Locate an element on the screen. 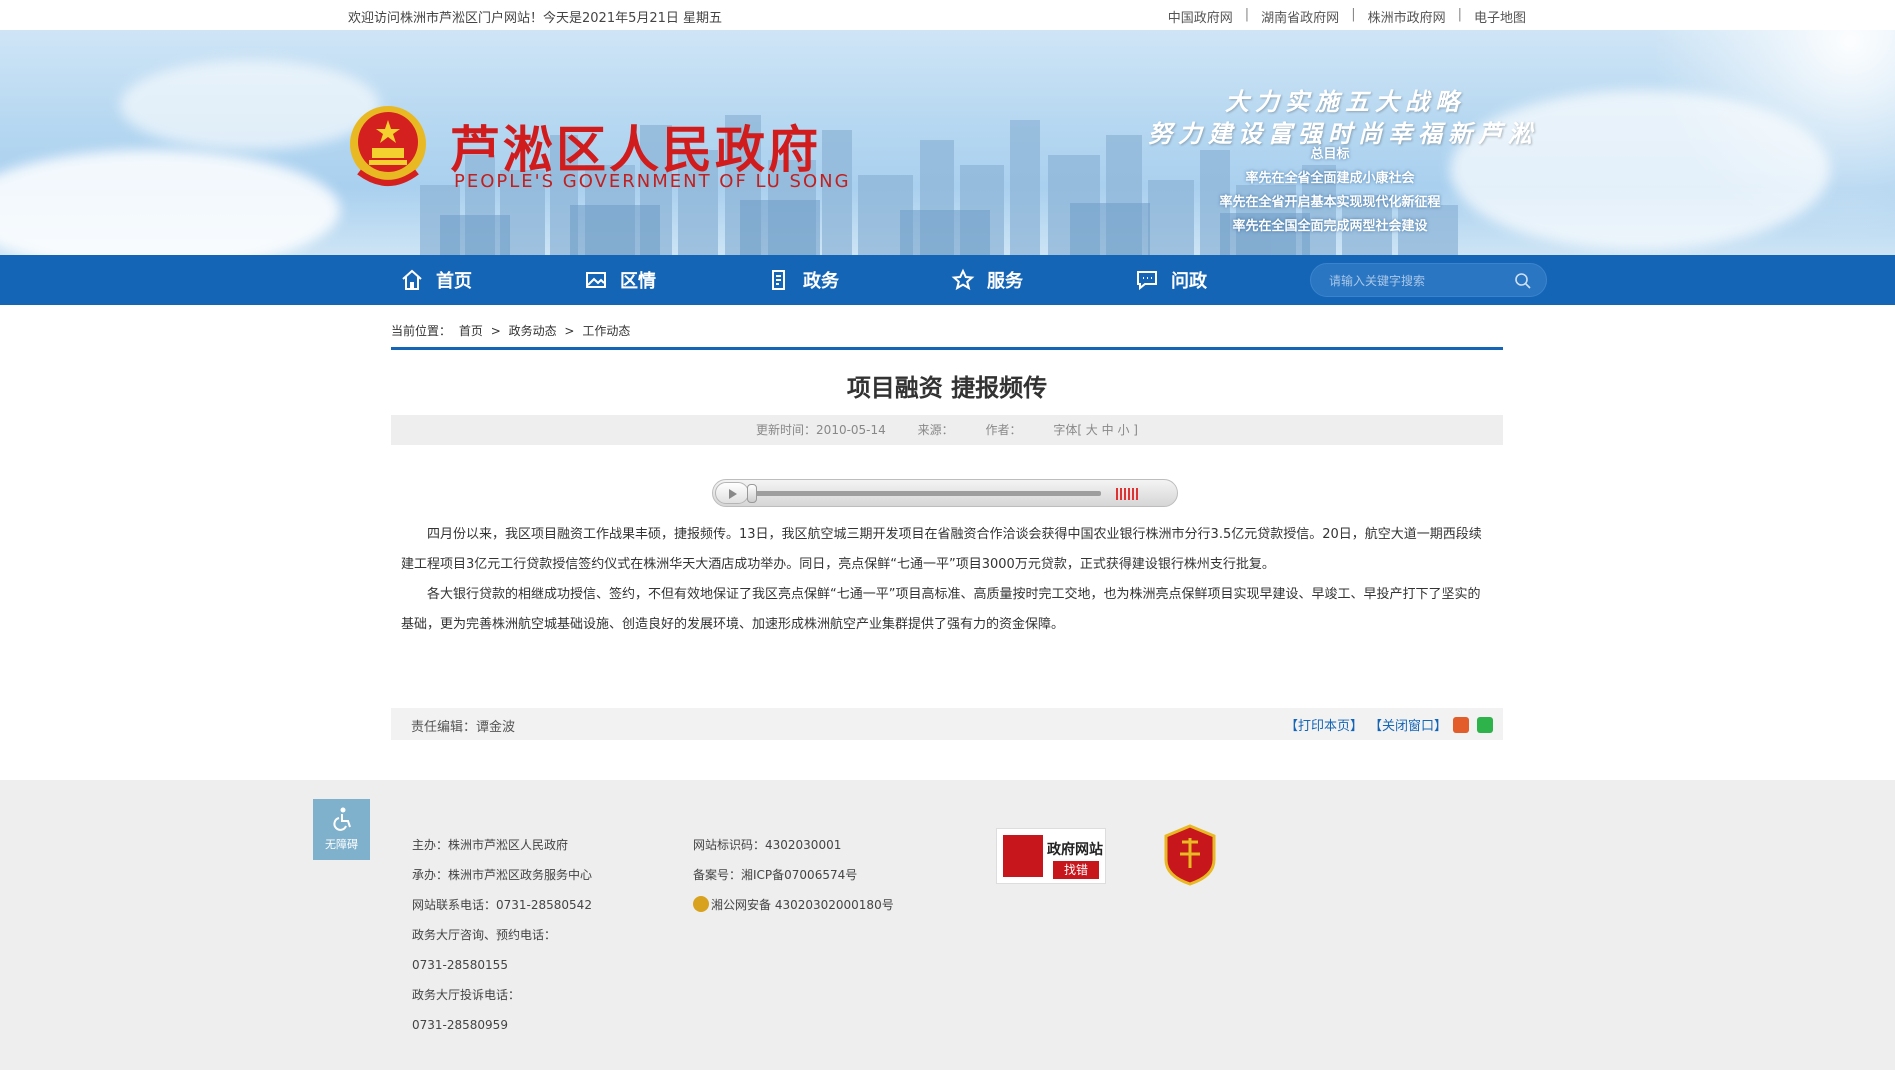 Image resolution: width=1895 pixels, height=1070 pixels. content-divider is located at coordinates (947, 348).